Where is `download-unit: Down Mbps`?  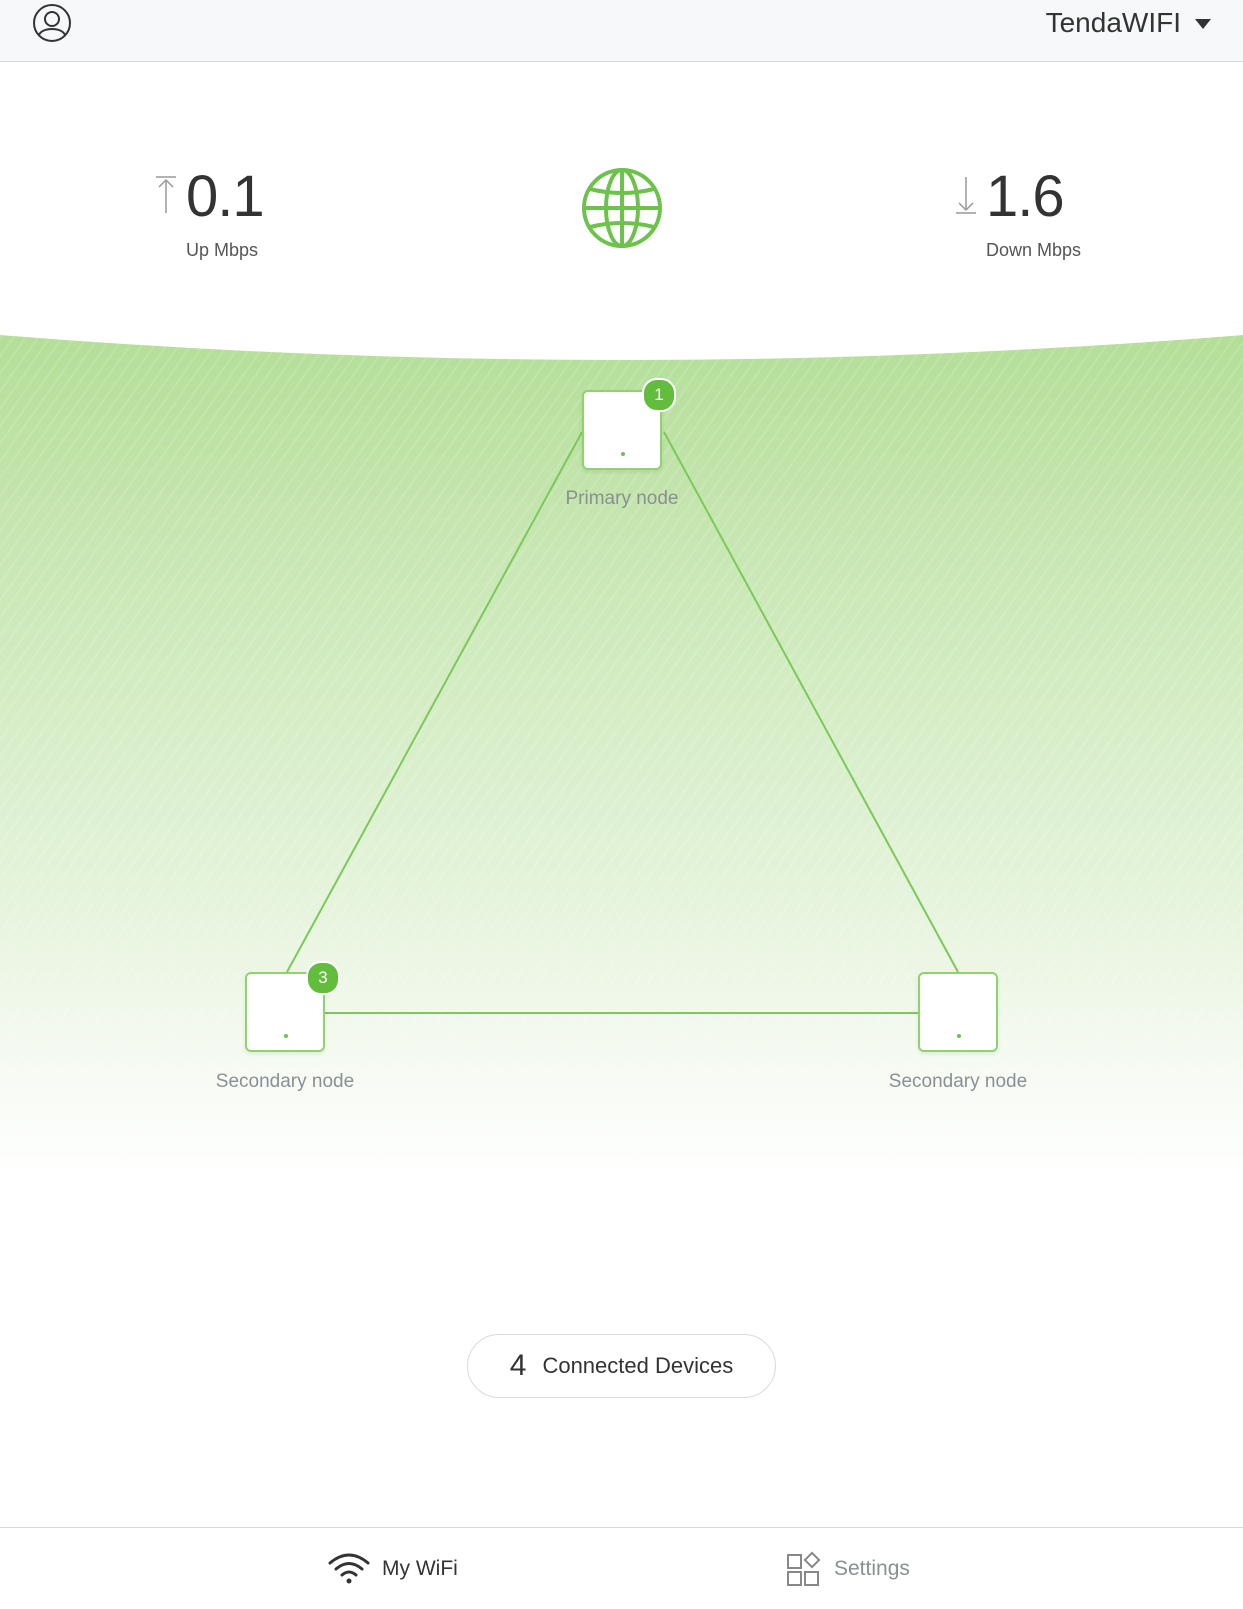 download-unit: Down Mbps is located at coordinates (1034, 250).